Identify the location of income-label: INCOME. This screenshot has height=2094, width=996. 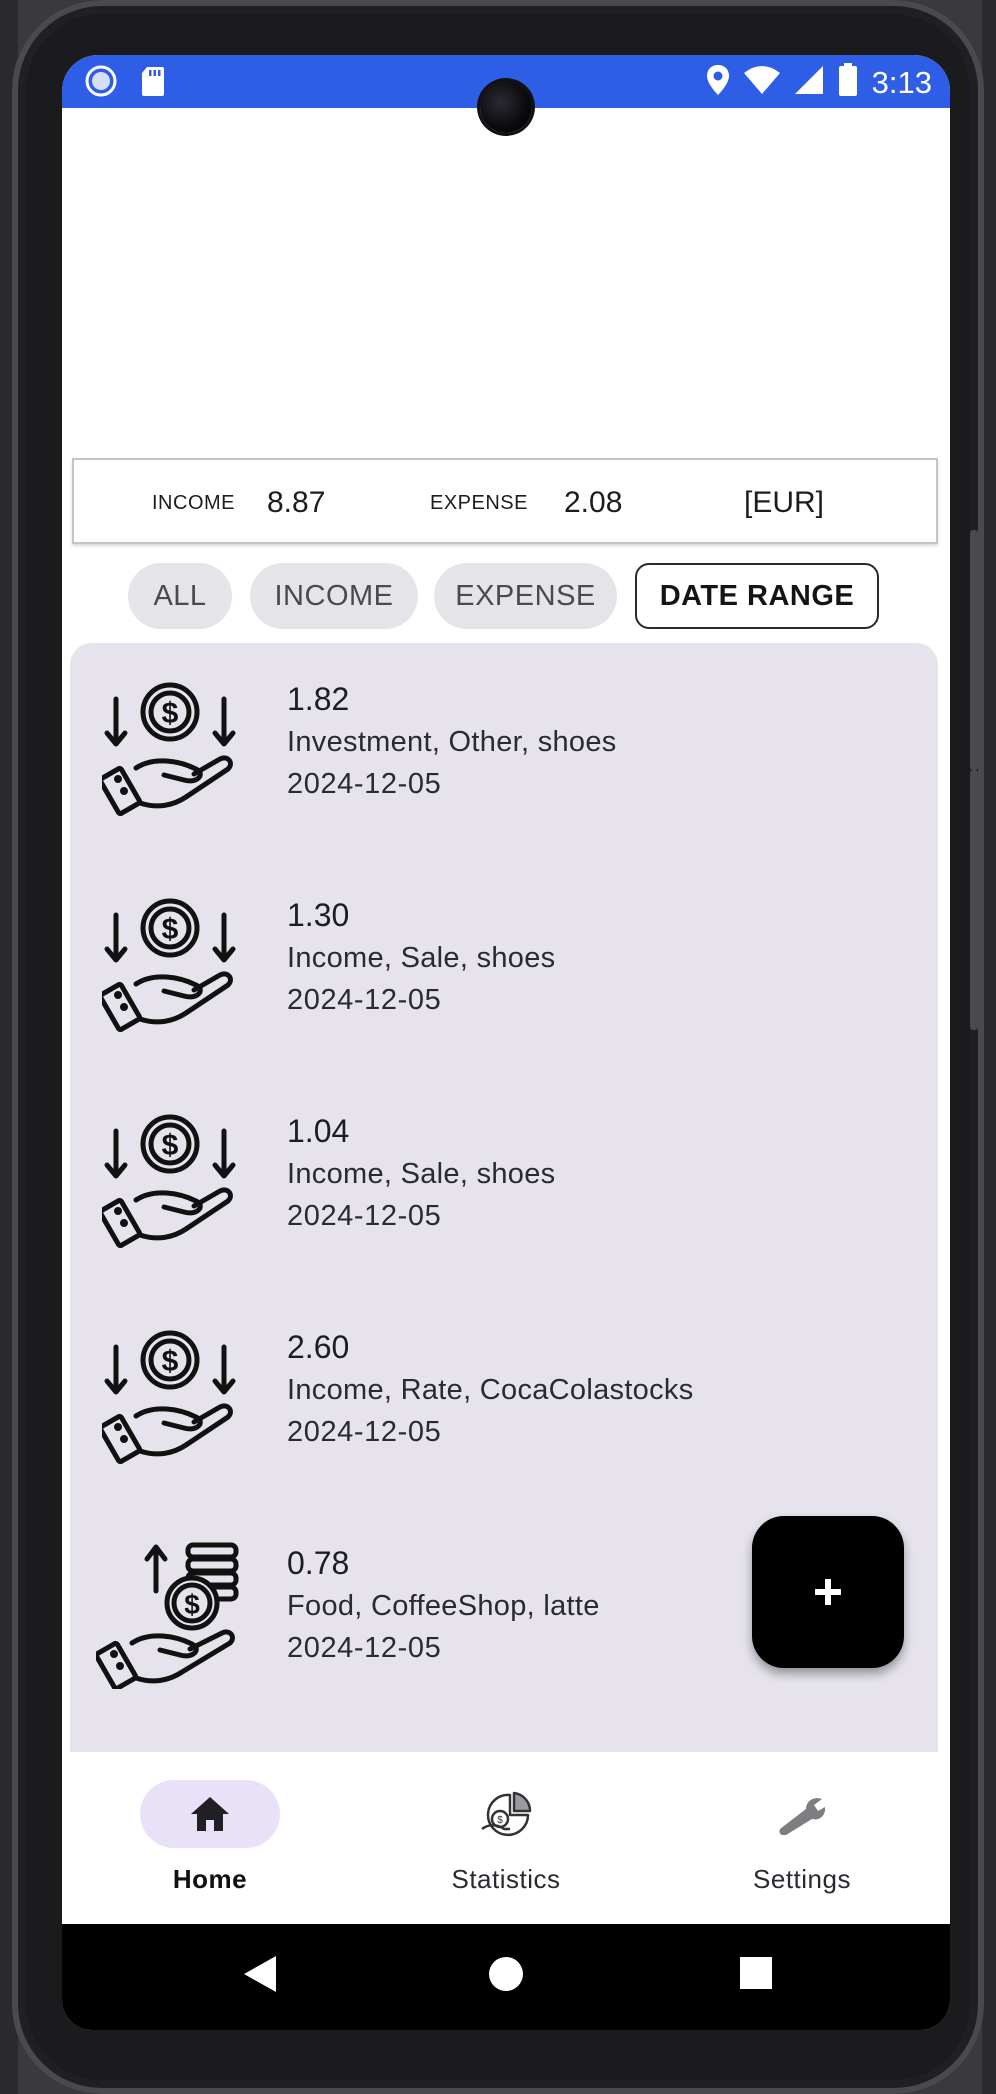
(193, 503).